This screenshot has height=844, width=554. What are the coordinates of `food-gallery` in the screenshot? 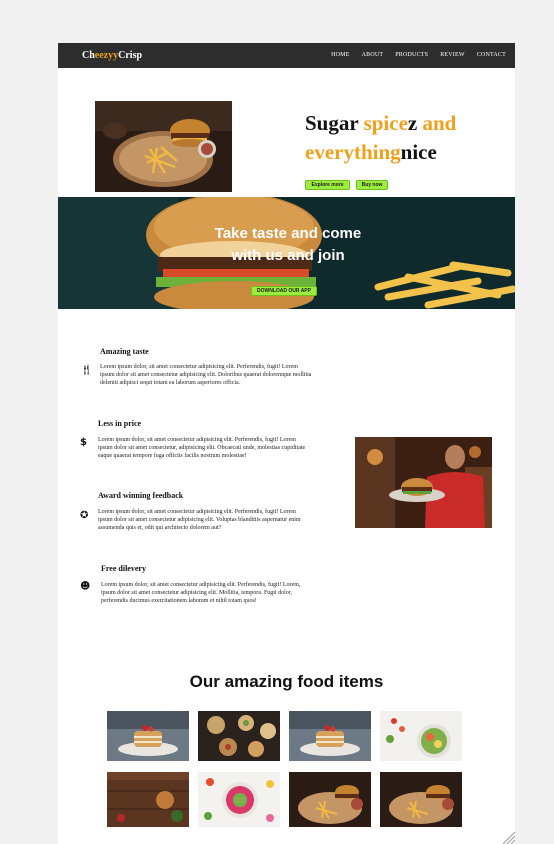 It's located at (285, 769).